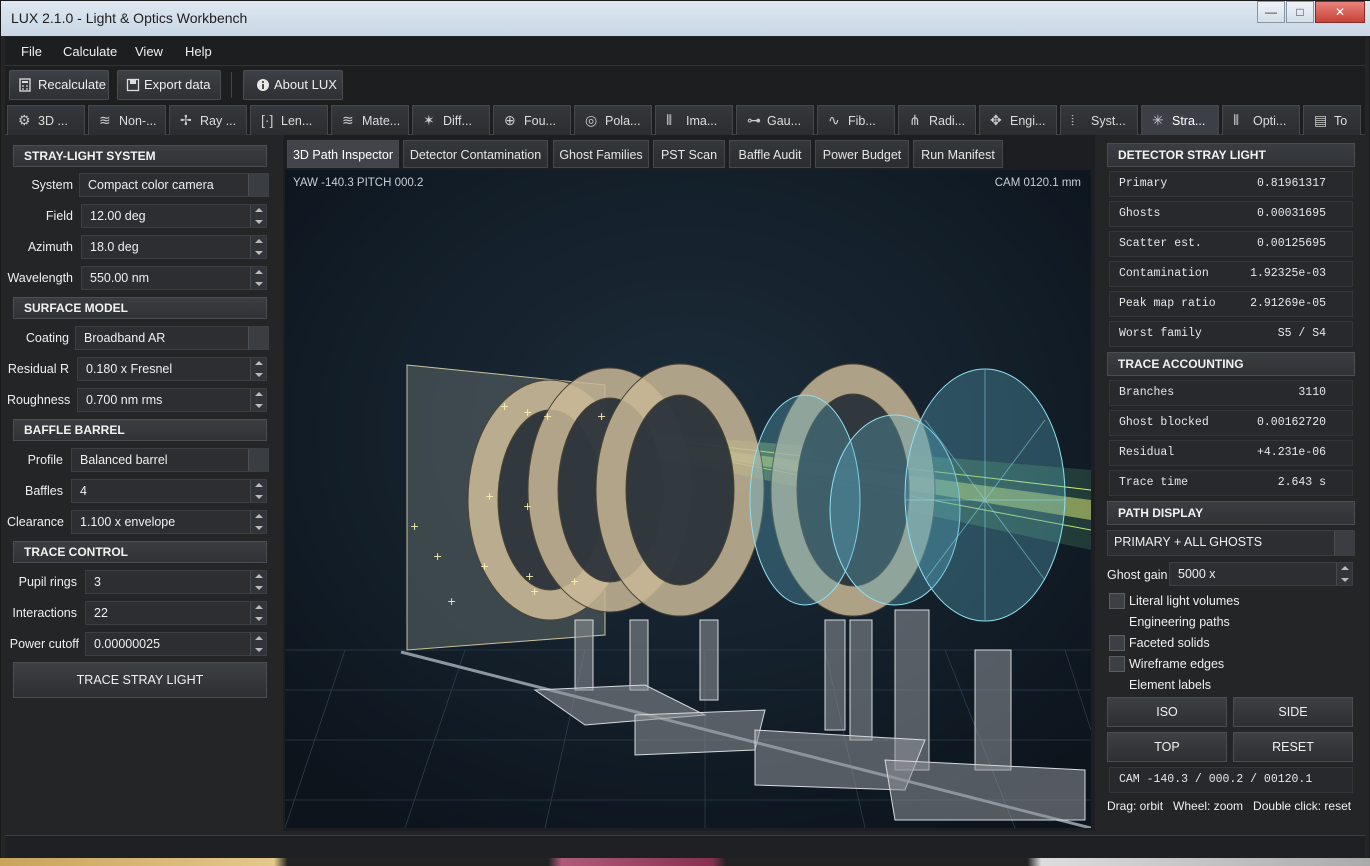  What do you see at coordinates (174, 247) in the screenshot?
I see `azimuth-spinbox: 18.0 deg` at bounding box center [174, 247].